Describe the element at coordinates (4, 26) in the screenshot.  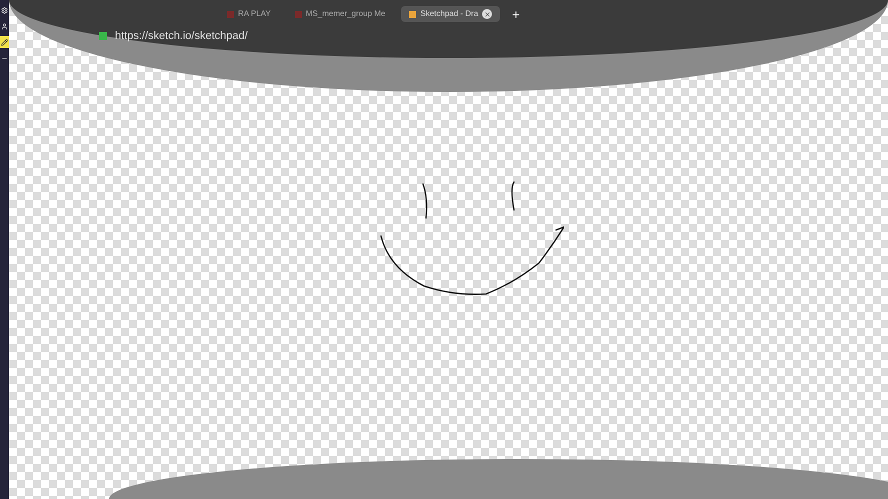
I see `person-icon` at that location.